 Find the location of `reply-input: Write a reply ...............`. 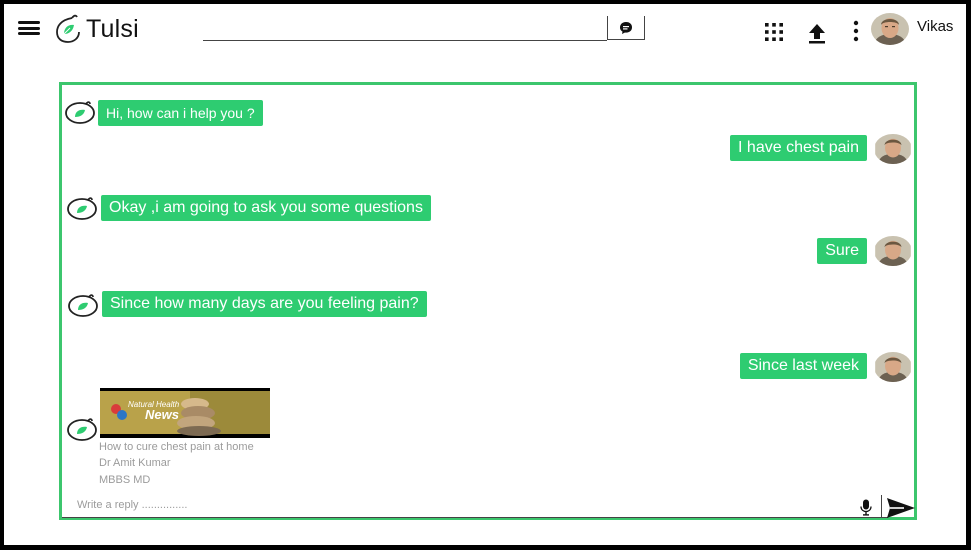

reply-input: Write a reply ............... is located at coordinates (132, 505).